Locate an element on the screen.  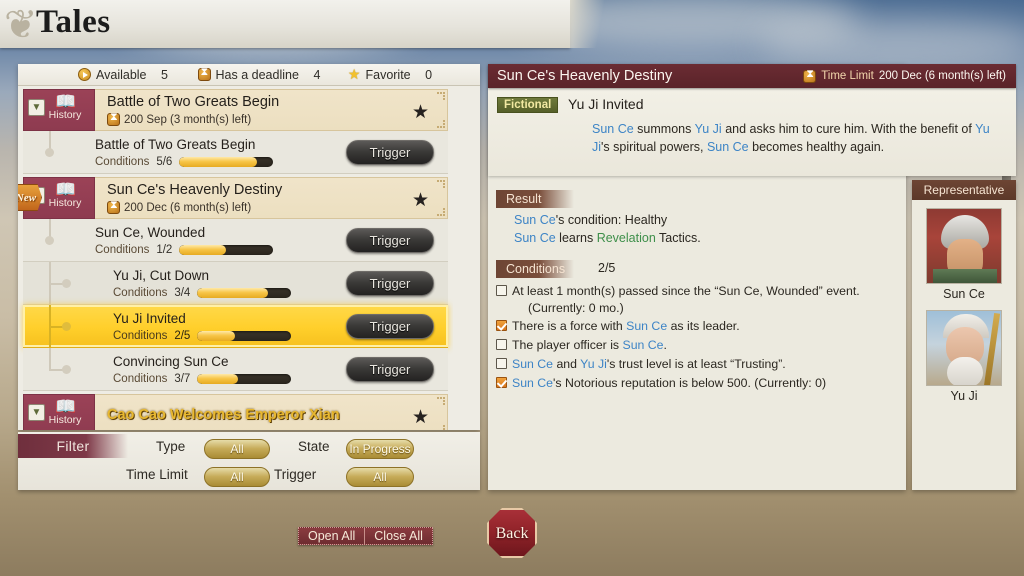
close-all-button: Close All is located at coordinates (398, 536).